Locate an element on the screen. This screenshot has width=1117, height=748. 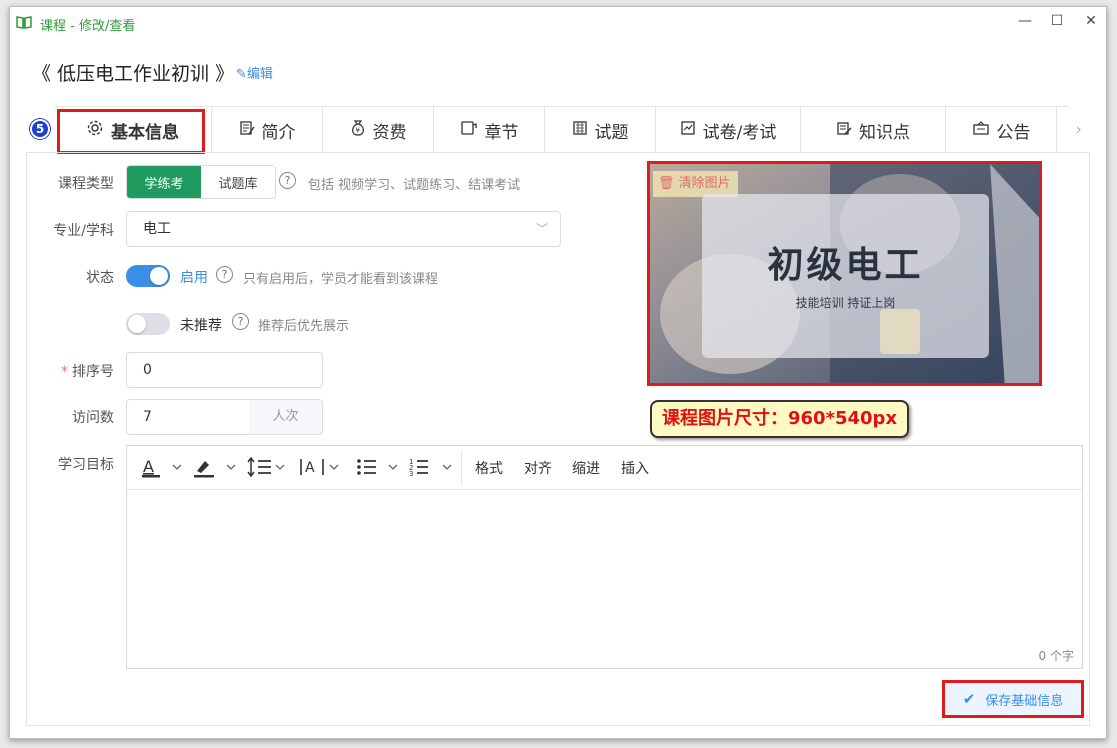
tab-label: 试题 is located at coordinates (611, 132).